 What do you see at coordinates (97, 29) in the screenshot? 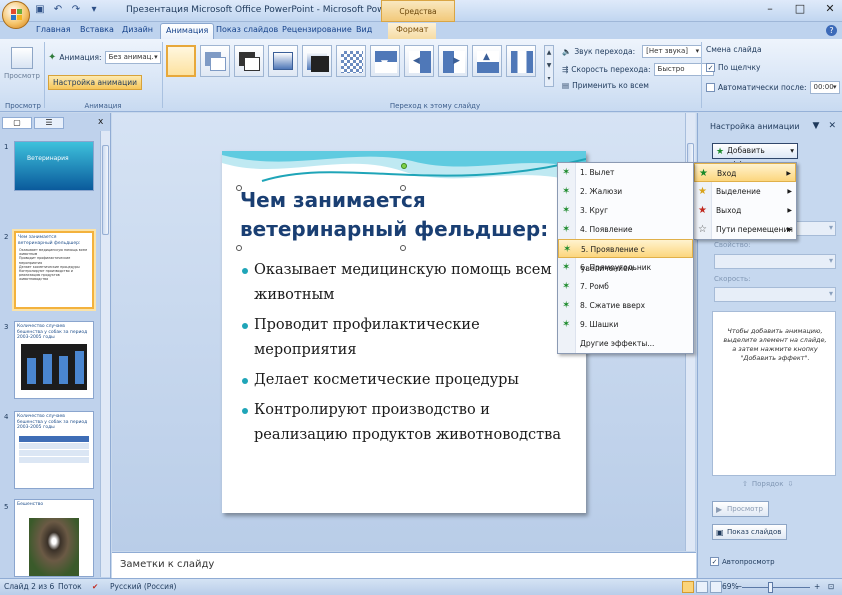
I see `tab-insert: Вставка` at bounding box center [97, 29].